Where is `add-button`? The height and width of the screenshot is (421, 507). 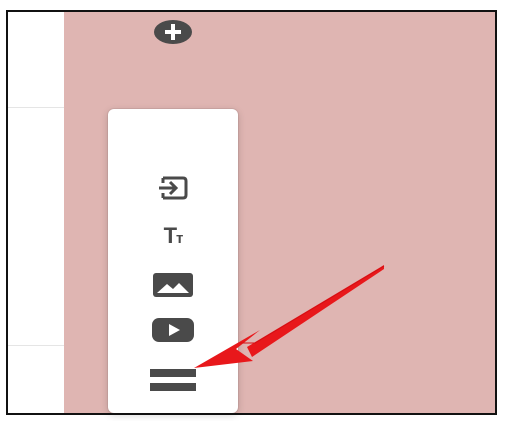
add-button is located at coordinates (173, 32).